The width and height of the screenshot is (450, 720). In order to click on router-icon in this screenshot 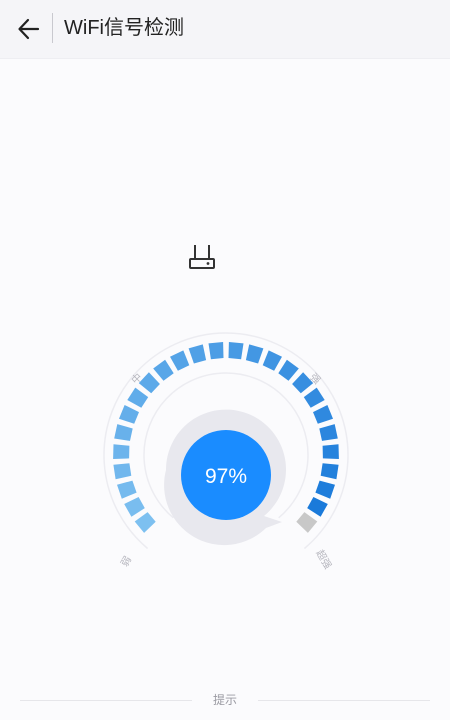, I will do `click(202, 257)`.